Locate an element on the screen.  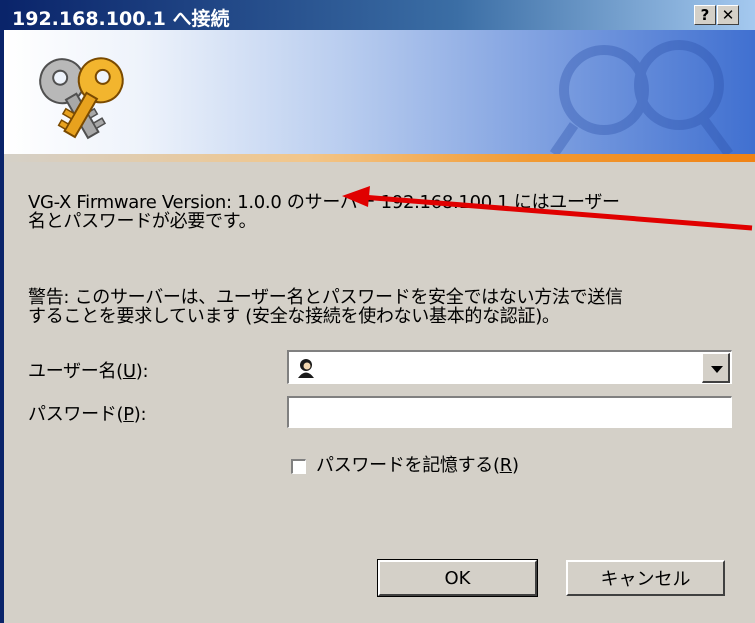
warning-line-2: することを要求しています (安全な接続を使わない基本的な認証)。 is located at coordinates (294, 316).